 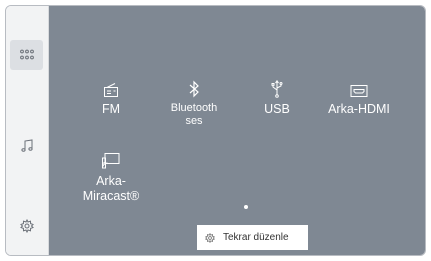 I want to click on source-label: Arka-HDMI, so click(x=359, y=109).